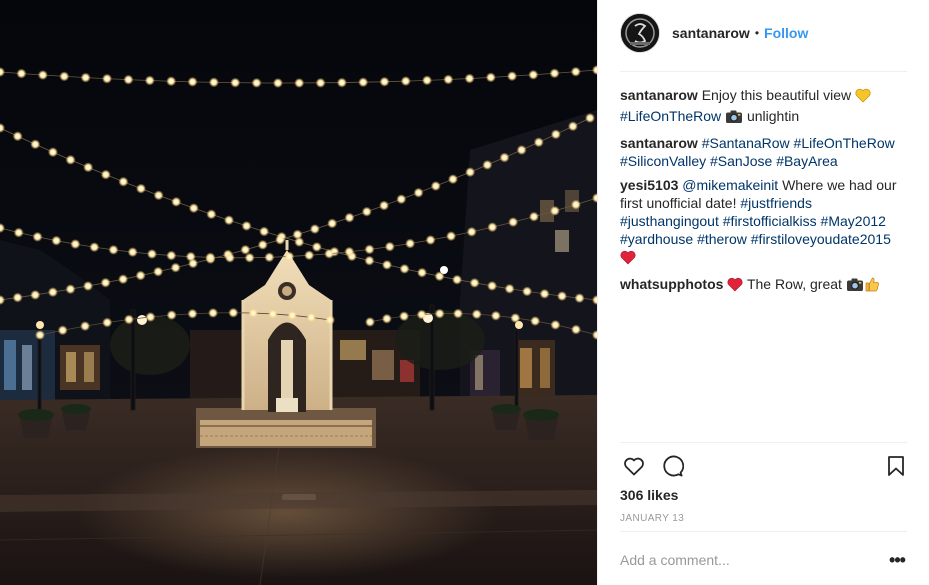 This screenshot has height=585, width=929. What do you see at coordinates (776, 203) in the screenshot?
I see `hashtag-link: #justfriends` at bounding box center [776, 203].